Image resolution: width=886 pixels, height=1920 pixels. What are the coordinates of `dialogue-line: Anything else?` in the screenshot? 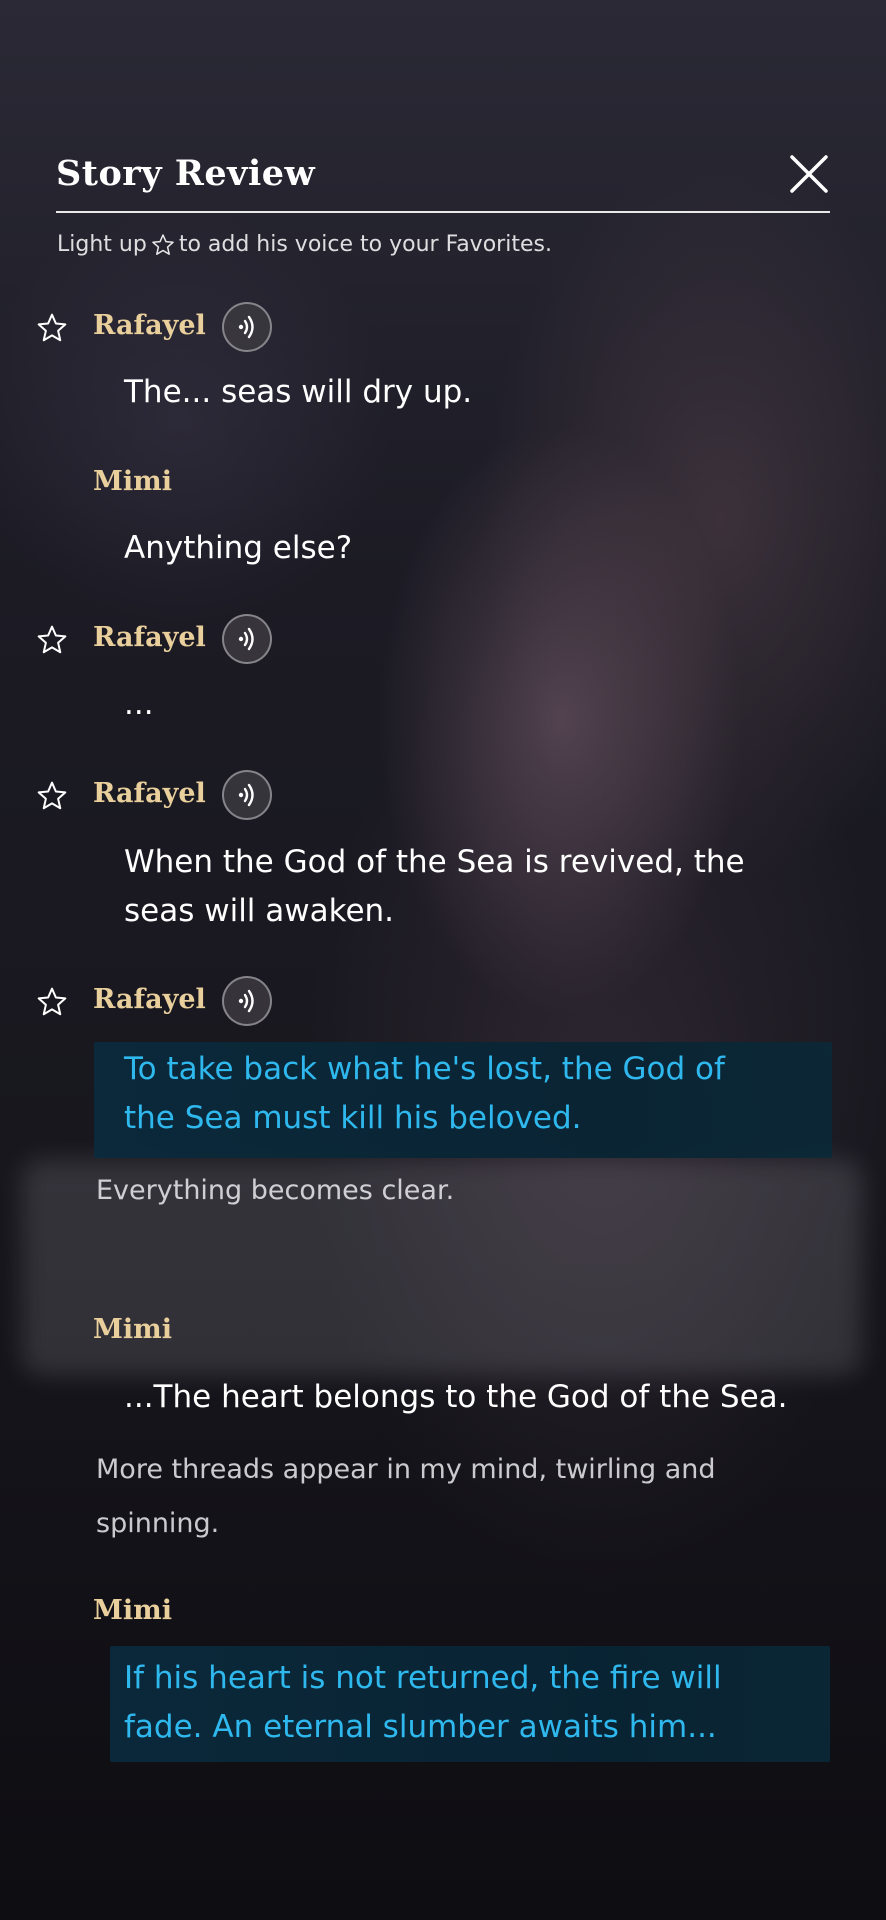 It's located at (238, 548).